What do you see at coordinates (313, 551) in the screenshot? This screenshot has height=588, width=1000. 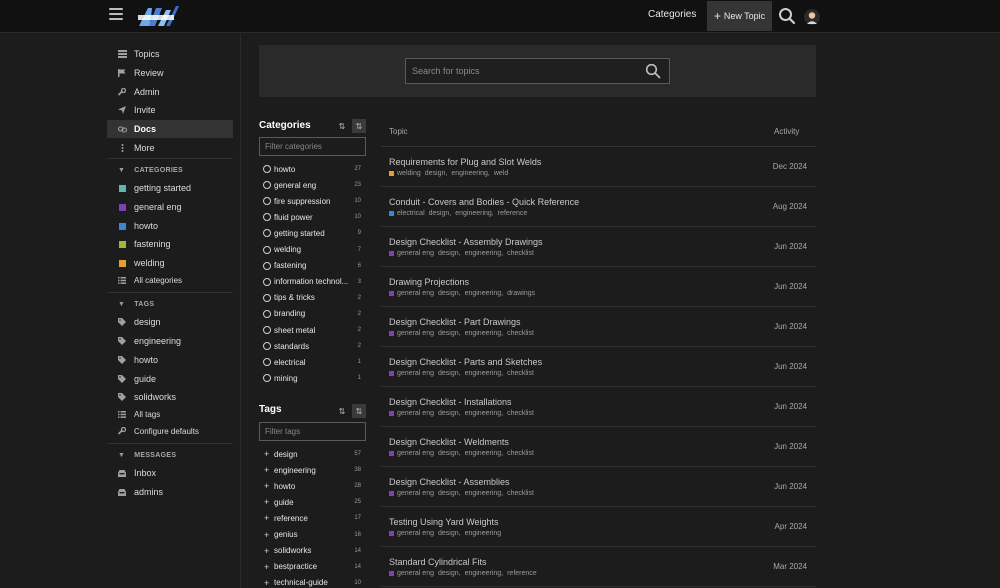 I see `tag-filter-item: + solidworks 14` at bounding box center [313, 551].